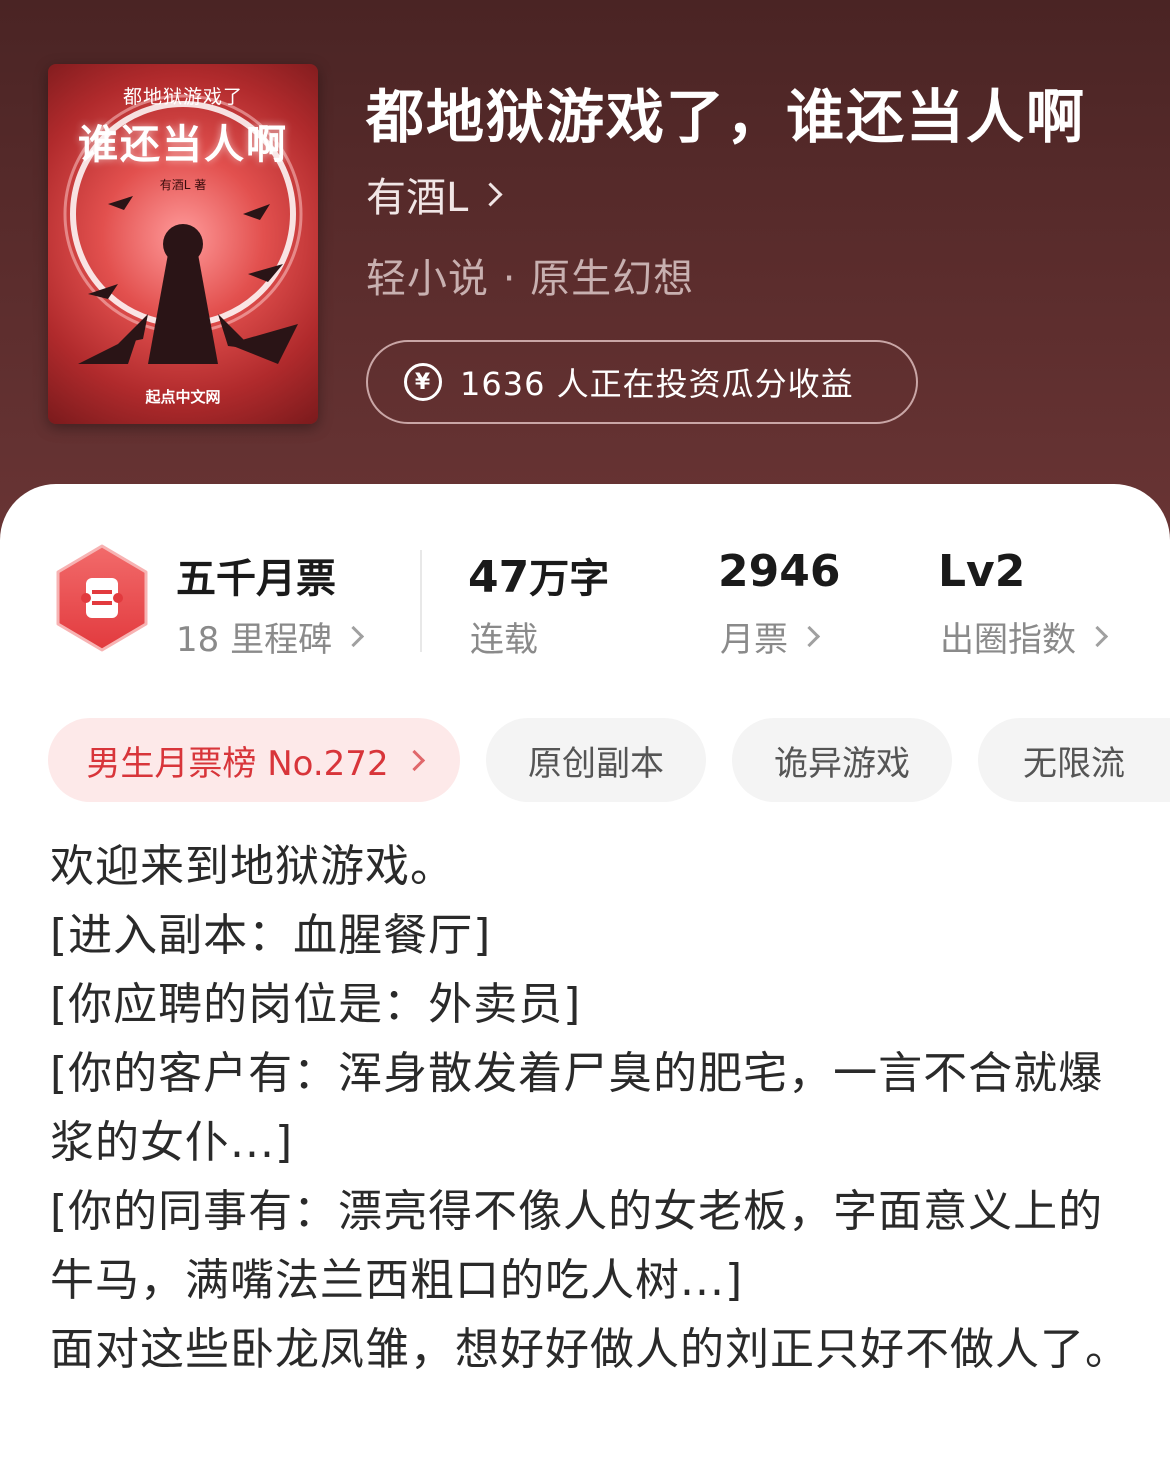 The height and width of the screenshot is (1472, 1170). Describe the element at coordinates (596, 763) in the screenshot. I see `tag-label: 原创副本` at that location.